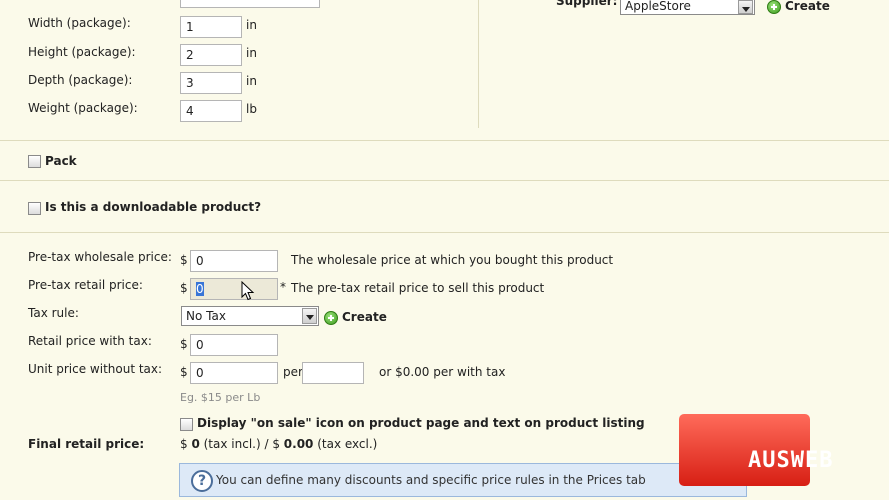 The width and height of the screenshot is (889, 500). Describe the element at coordinates (211, 111) in the screenshot. I see `weight-input: 4` at that location.